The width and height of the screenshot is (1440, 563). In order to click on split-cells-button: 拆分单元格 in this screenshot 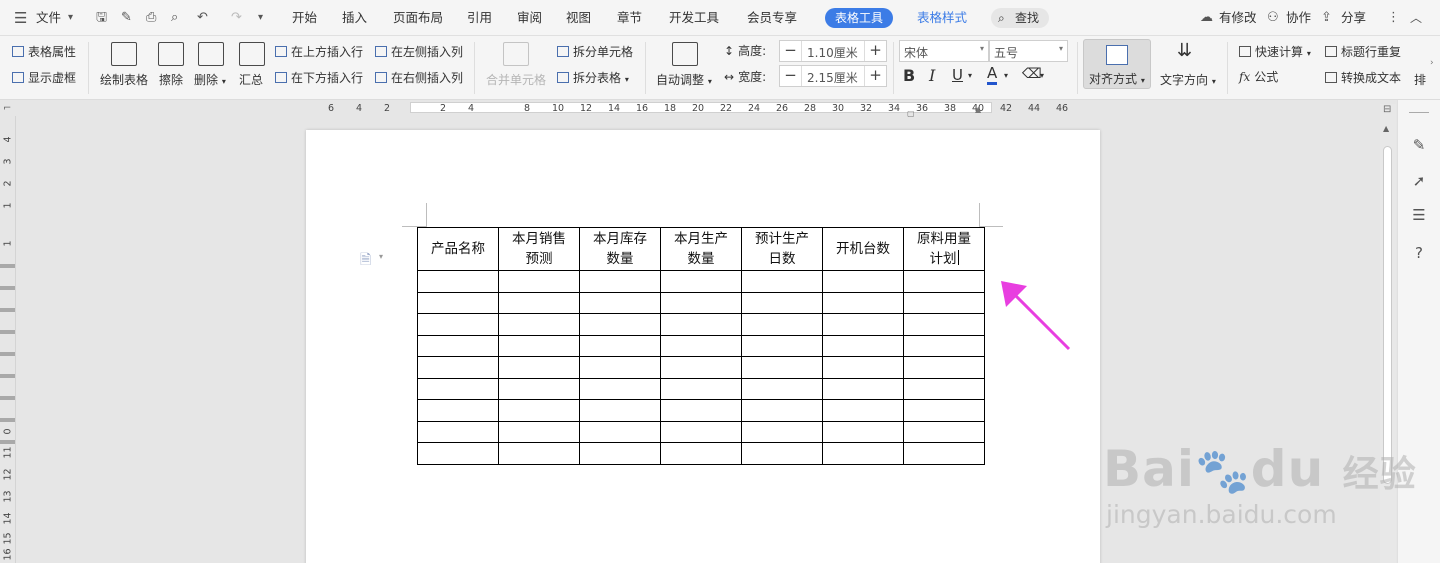, I will do `click(595, 51)`.